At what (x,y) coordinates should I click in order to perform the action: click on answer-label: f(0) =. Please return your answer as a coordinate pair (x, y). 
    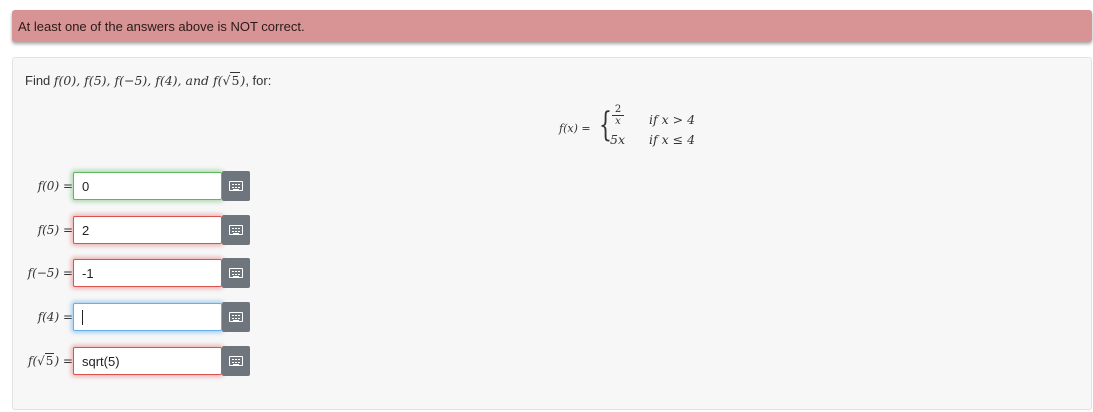
    Looking at the image, I should click on (55, 186).